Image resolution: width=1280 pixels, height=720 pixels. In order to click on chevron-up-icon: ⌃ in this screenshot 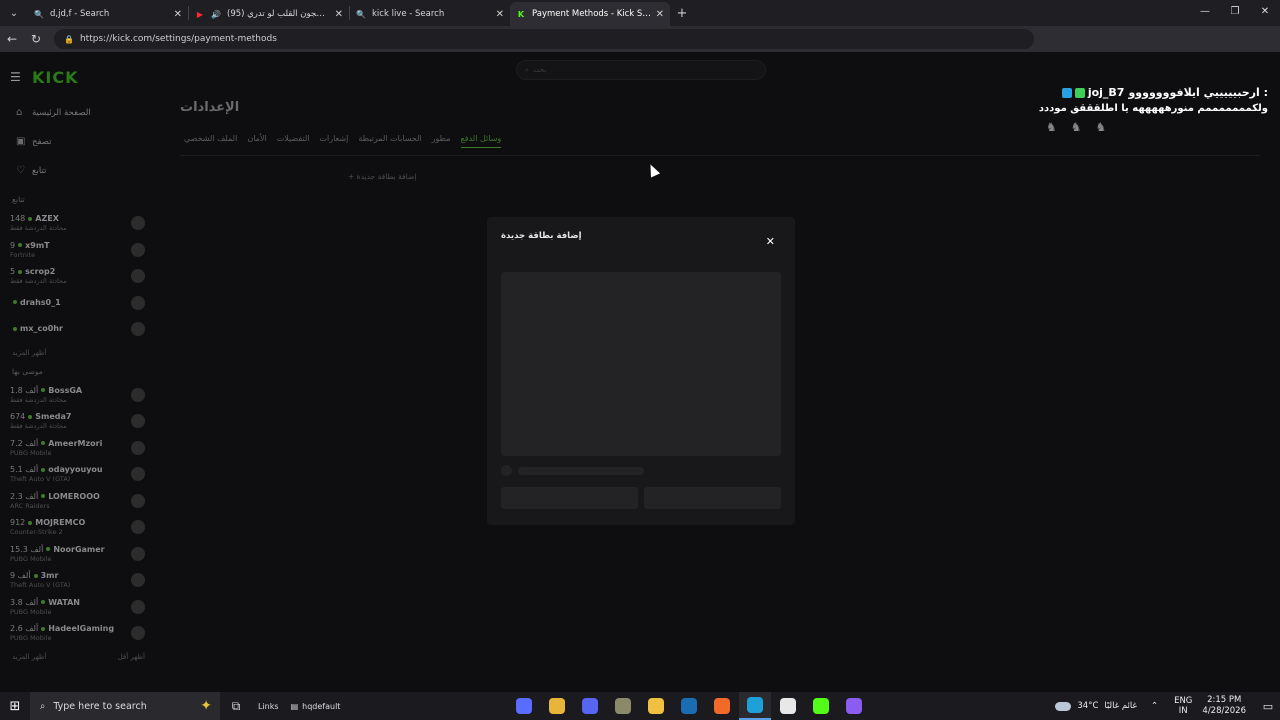, I will do `click(1154, 706)`.